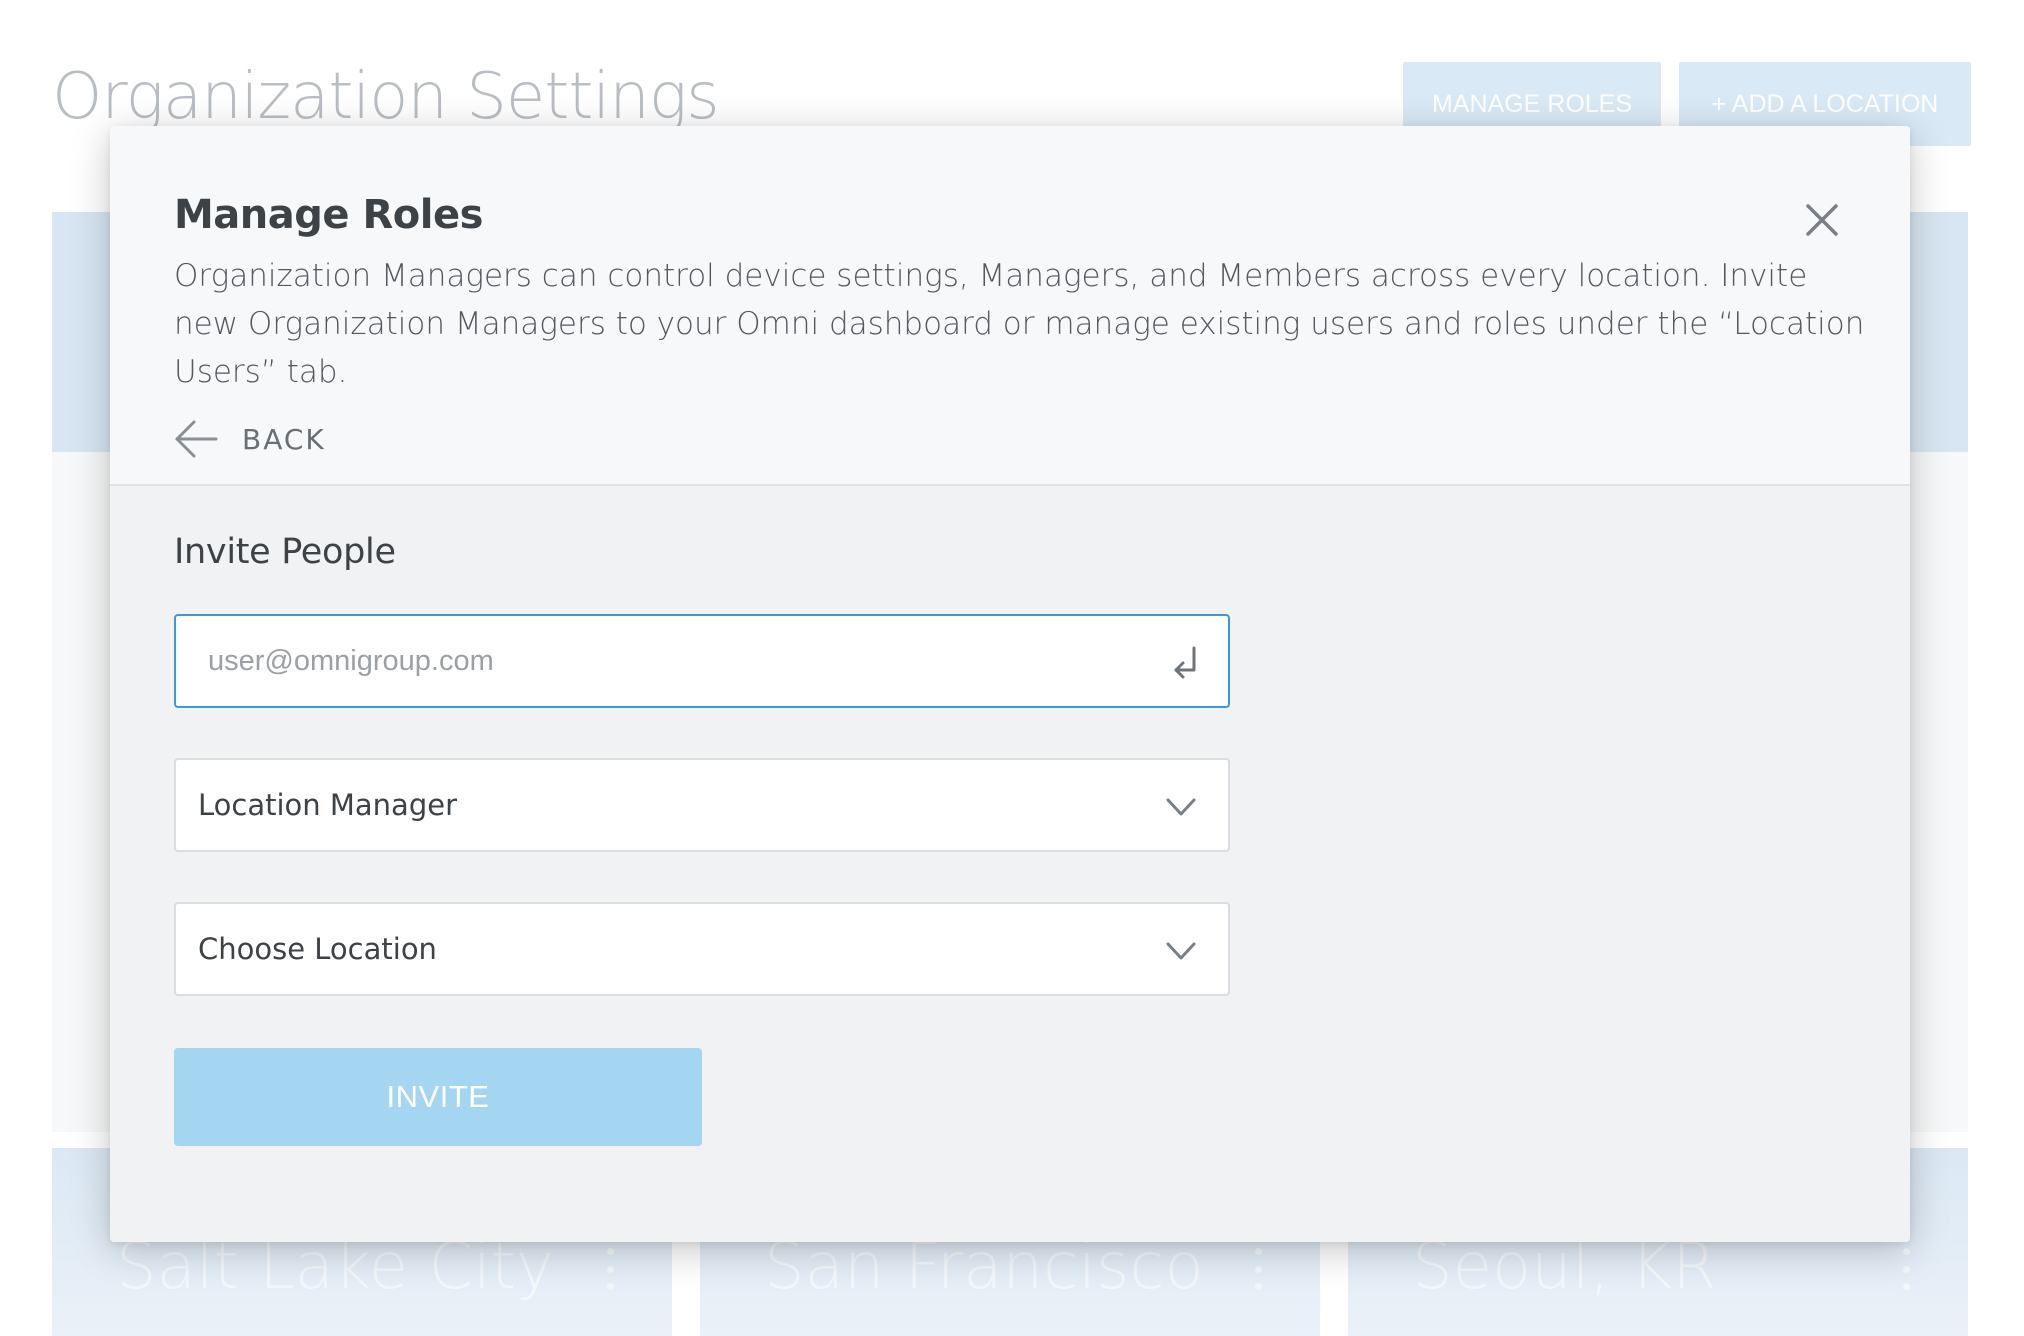  What do you see at coordinates (317, 949) in the screenshot?
I see `location-select-value: Choose Location` at bounding box center [317, 949].